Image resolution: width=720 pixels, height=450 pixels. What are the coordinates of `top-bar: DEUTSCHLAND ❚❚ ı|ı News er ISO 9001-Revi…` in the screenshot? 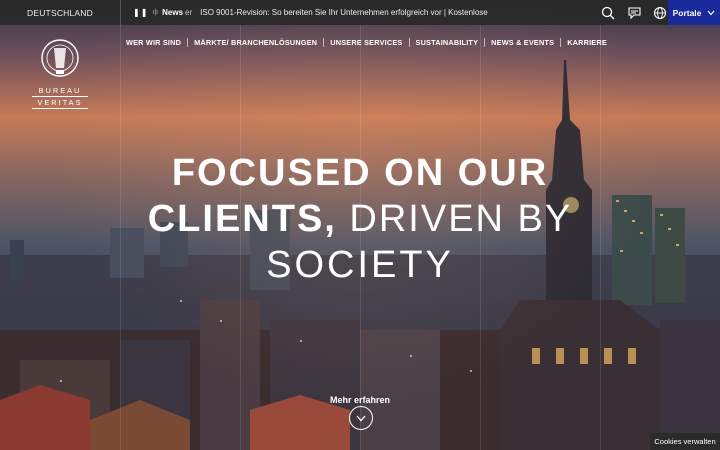 It's located at (360, 12).